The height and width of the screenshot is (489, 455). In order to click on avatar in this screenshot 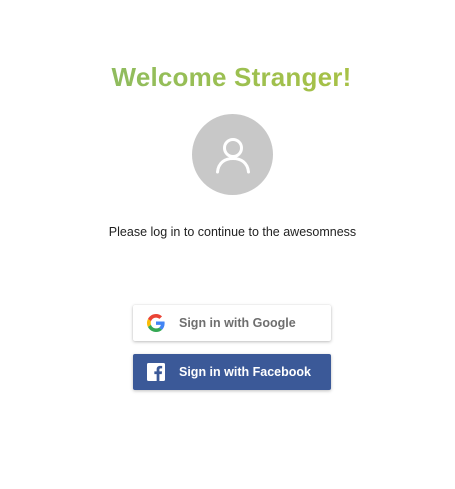, I will do `click(232, 154)`.